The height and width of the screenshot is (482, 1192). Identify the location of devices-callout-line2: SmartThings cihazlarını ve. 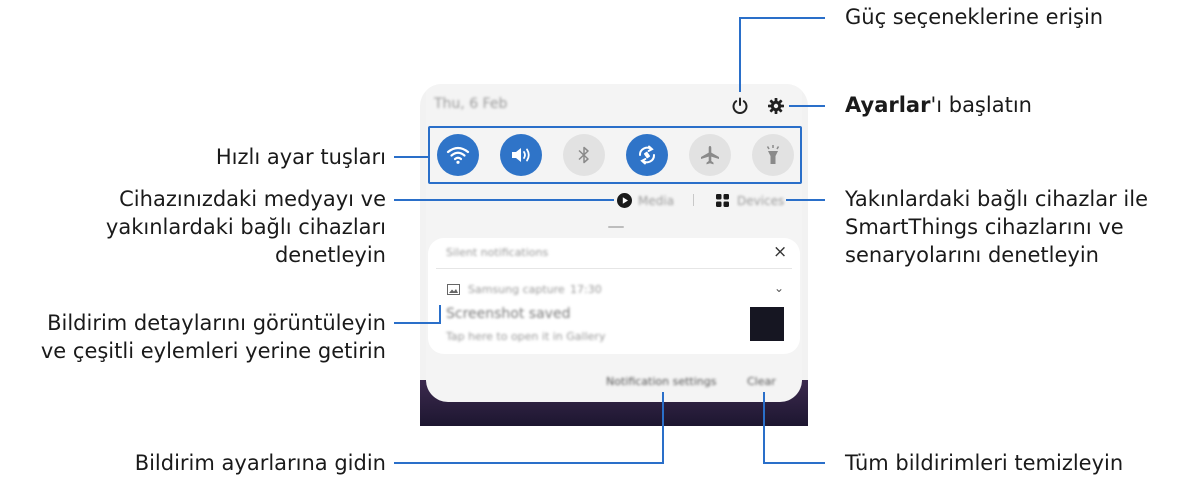
(984, 227).